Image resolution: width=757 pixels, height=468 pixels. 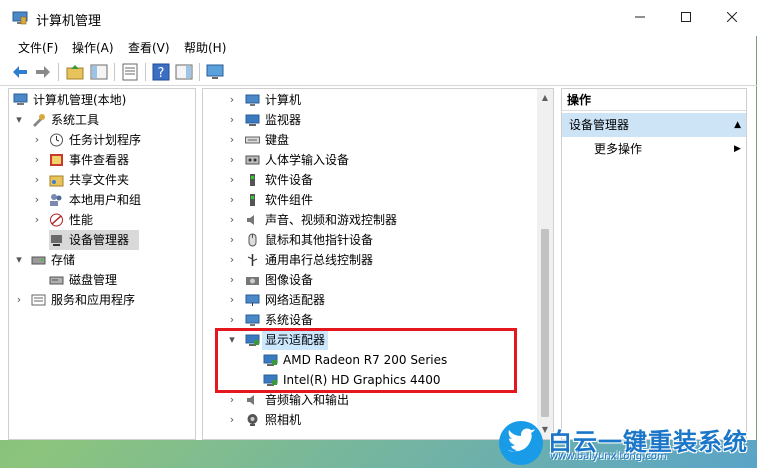 I want to click on performance-icon, so click(x=56, y=220).